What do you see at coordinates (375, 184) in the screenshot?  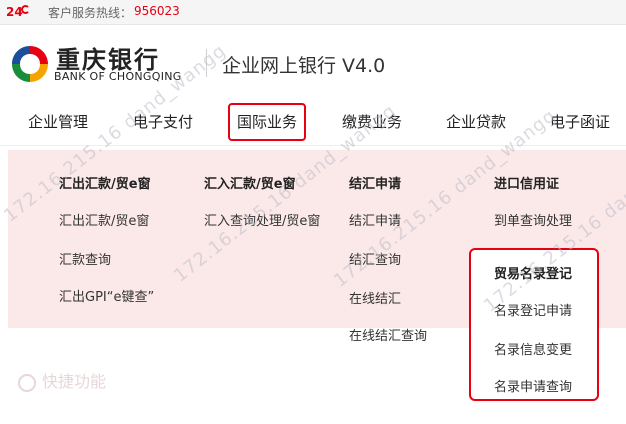 I see `menu-heading-fx-settlement: 结汇申请` at bounding box center [375, 184].